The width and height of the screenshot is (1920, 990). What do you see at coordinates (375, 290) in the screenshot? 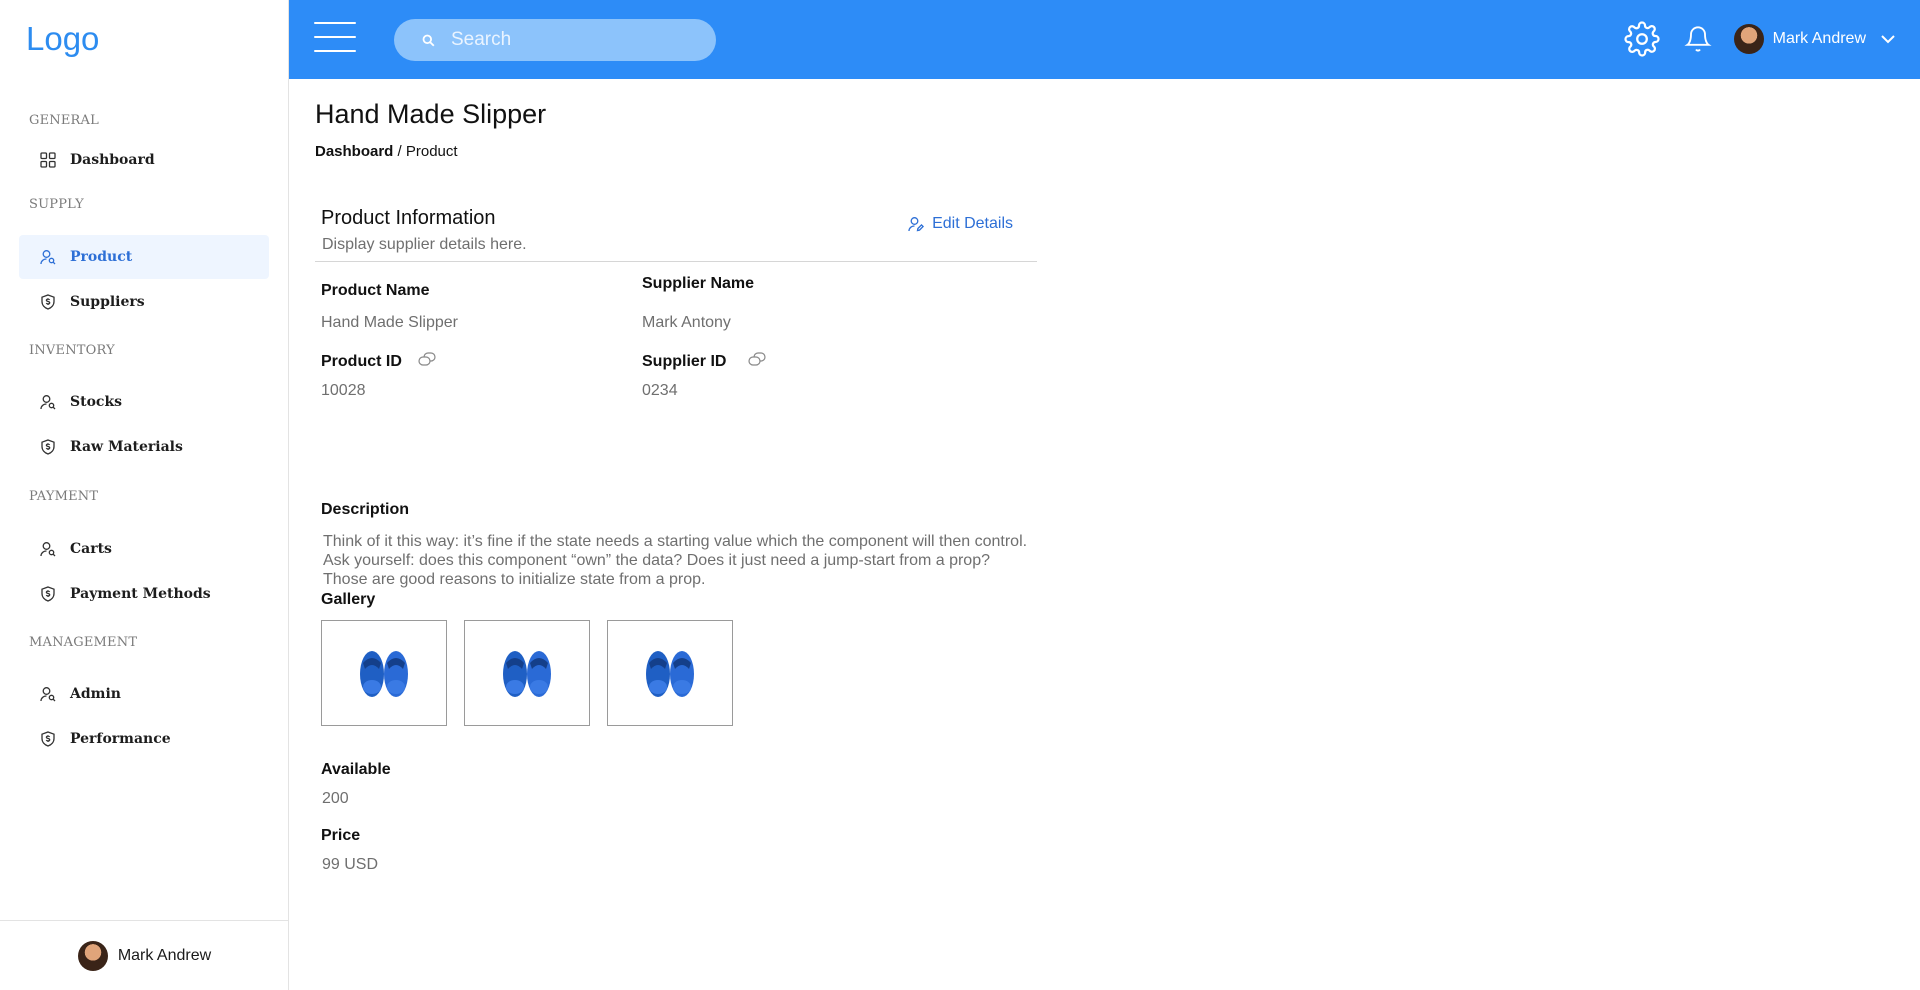
I see `product-name-label: Product Name` at bounding box center [375, 290].